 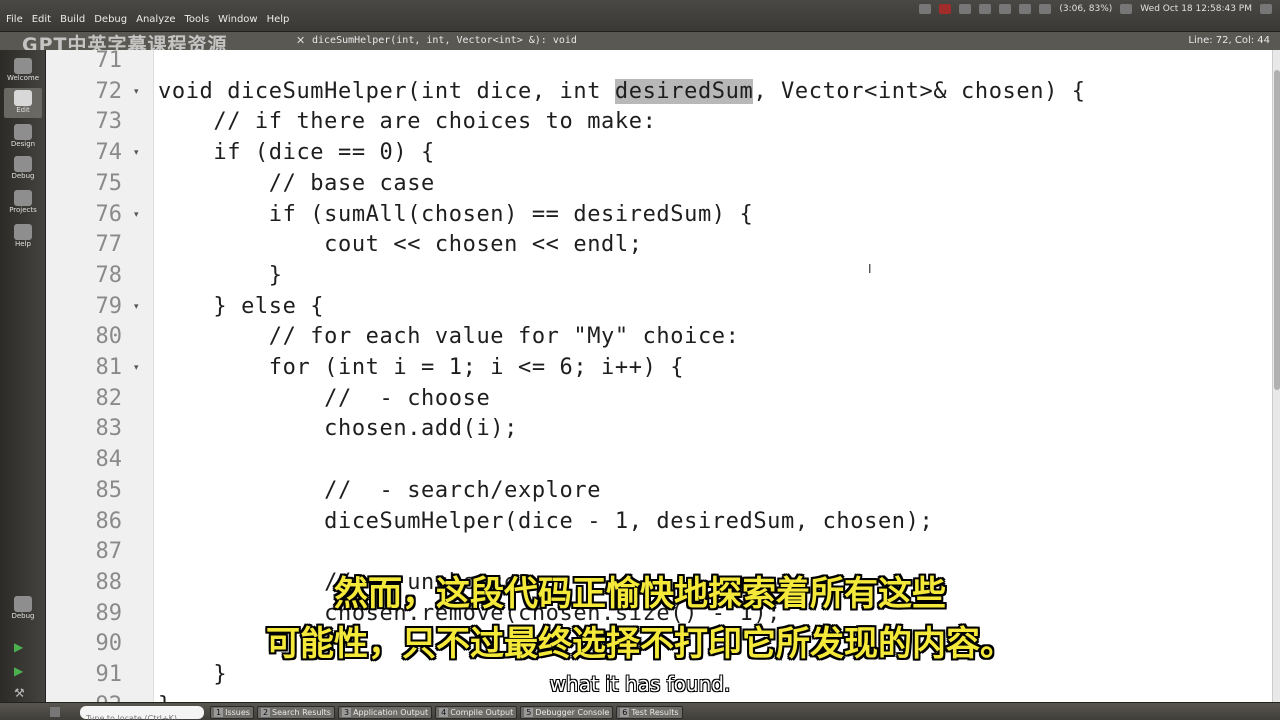 I want to click on line-number: 81, so click(x=109, y=367).